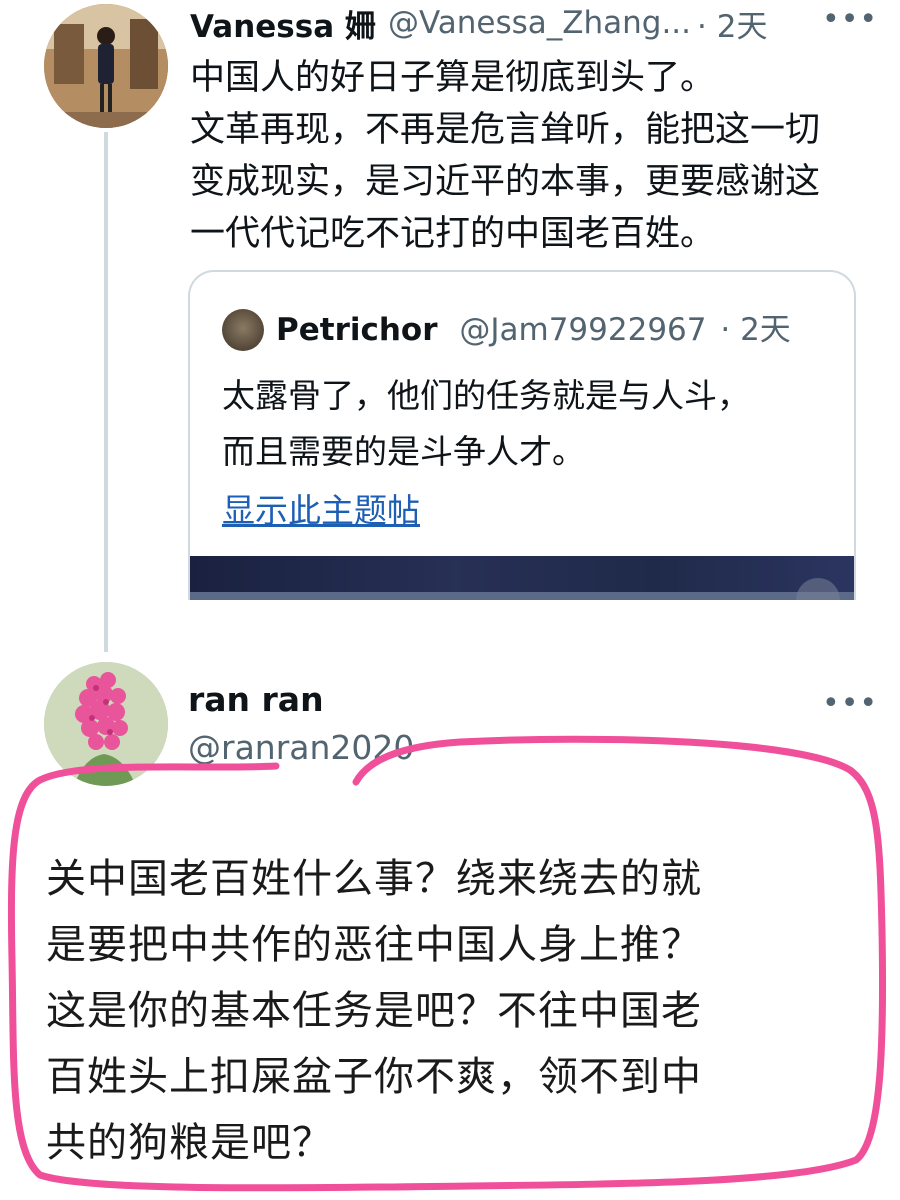 The width and height of the screenshot is (900, 1200). What do you see at coordinates (582, 330) in the screenshot?
I see `quoted-author-handle: @Jam79922967` at bounding box center [582, 330].